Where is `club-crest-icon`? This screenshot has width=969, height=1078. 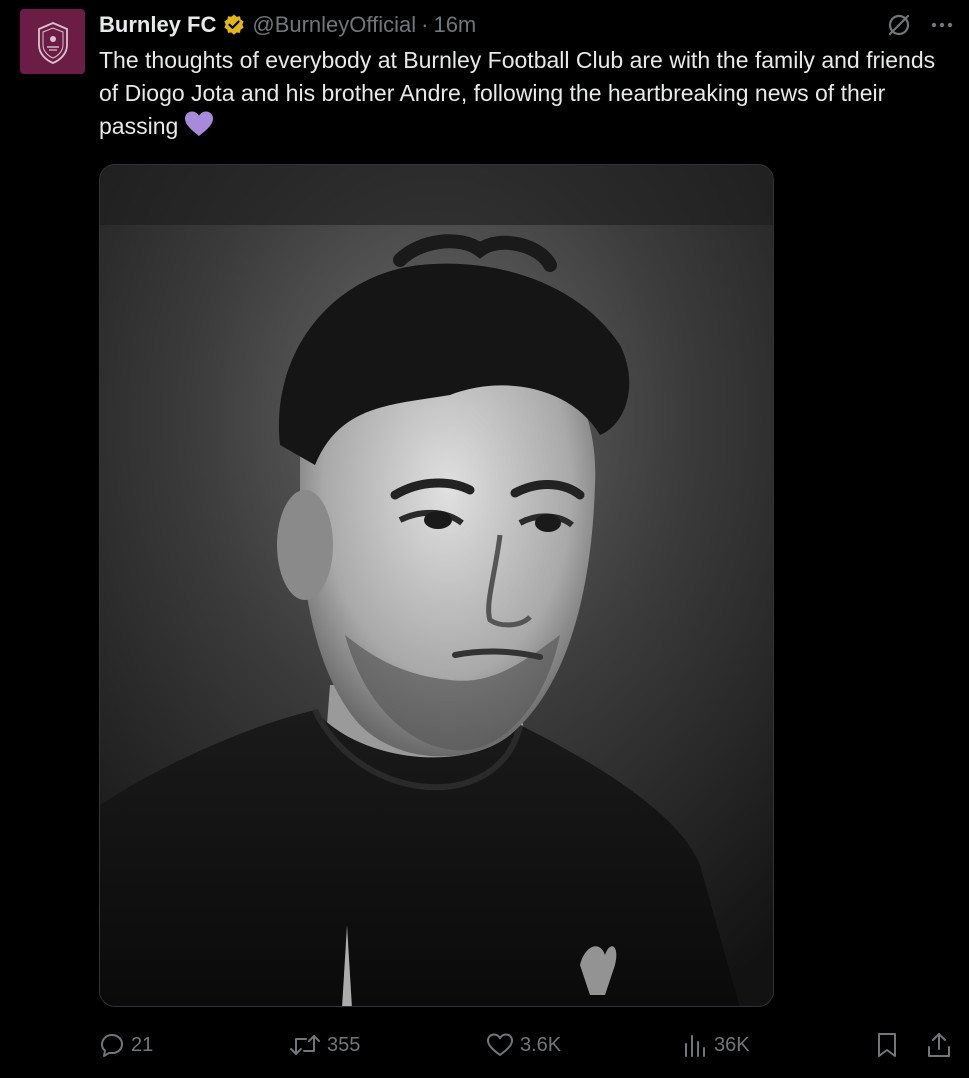
club-crest-icon is located at coordinates (52, 42).